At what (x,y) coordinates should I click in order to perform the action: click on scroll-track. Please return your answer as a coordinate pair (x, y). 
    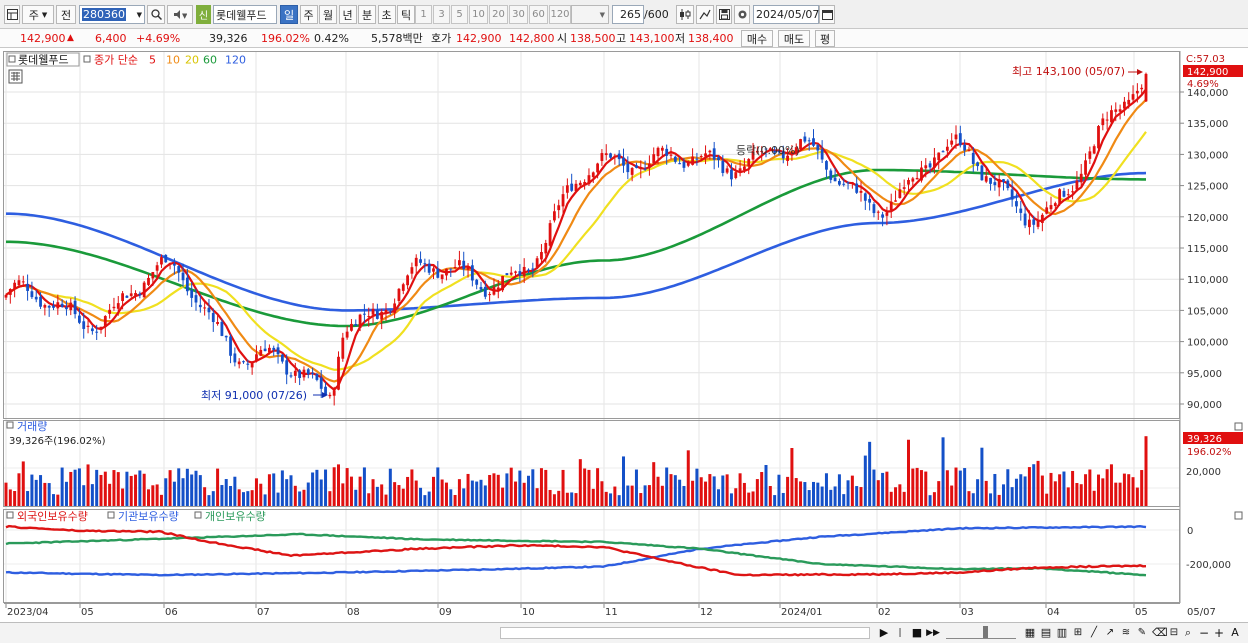
    Looking at the image, I should click on (685, 633).